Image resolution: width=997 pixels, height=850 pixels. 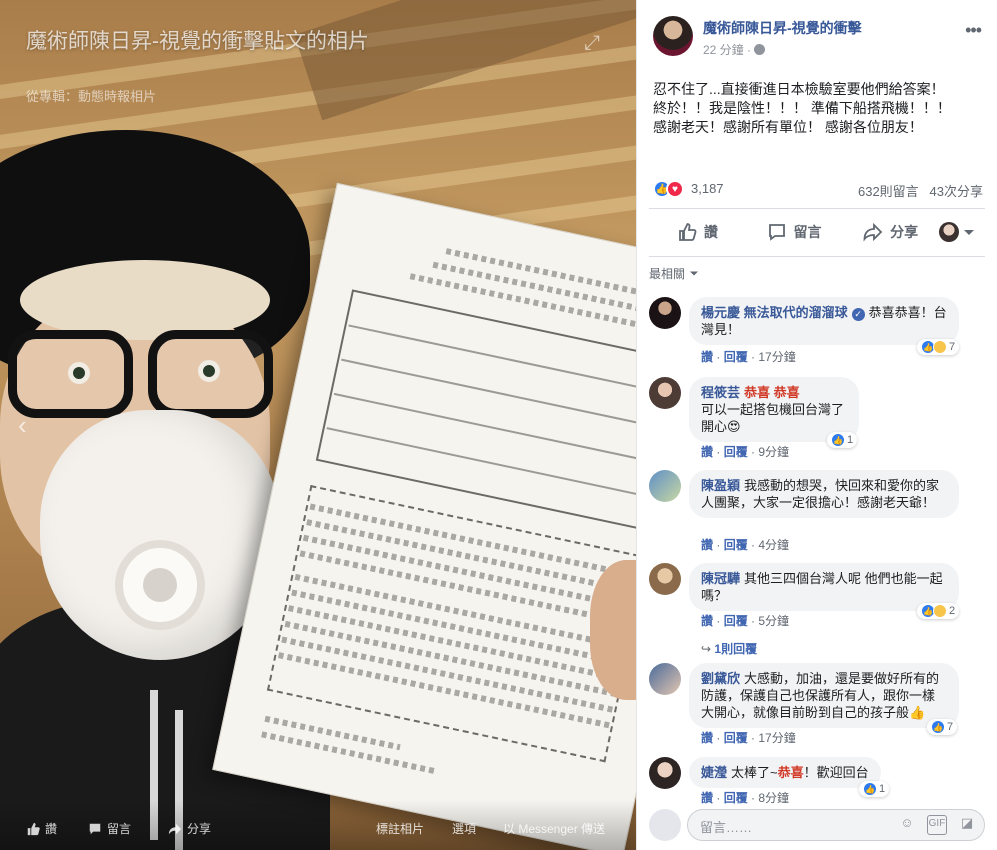 What do you see at coordinates (706, 649) in the screenshot?
I see `reply-arrow-icon: ↪` at bounding box center [706, 649].